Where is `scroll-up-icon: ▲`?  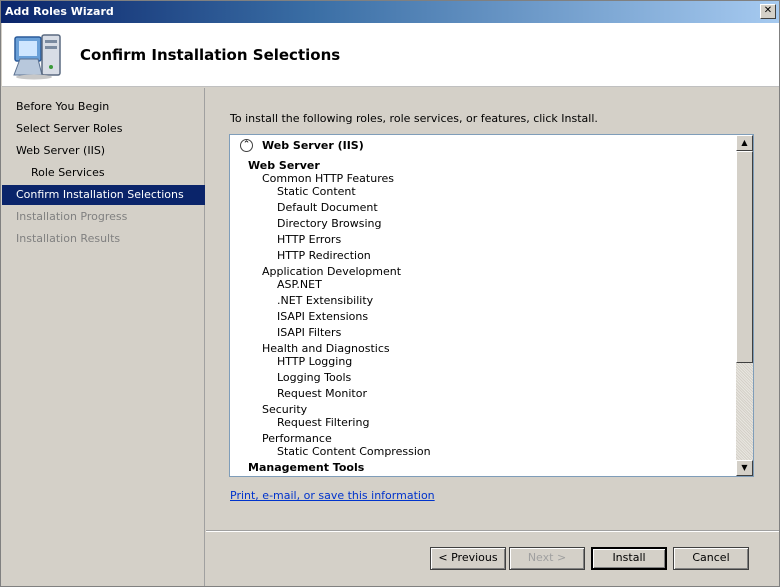 scroll-up-icon: ▲ is located at coordinates (744, 143).